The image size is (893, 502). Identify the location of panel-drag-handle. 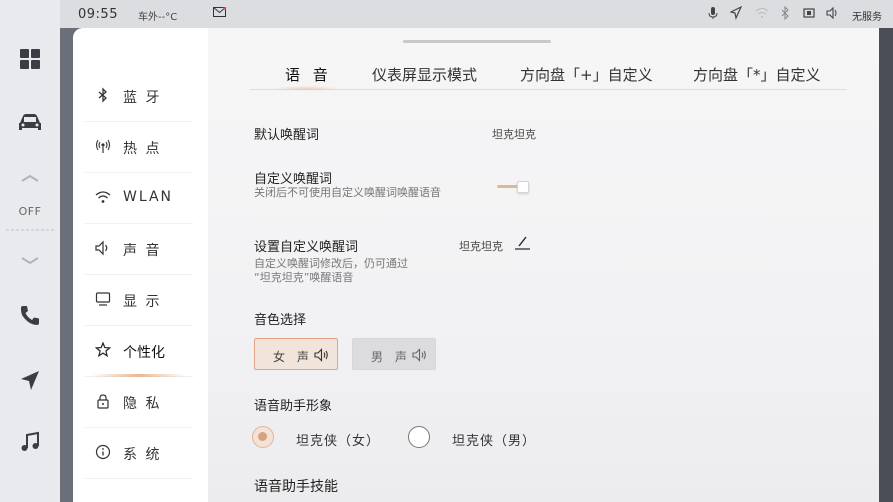
(477, 41).